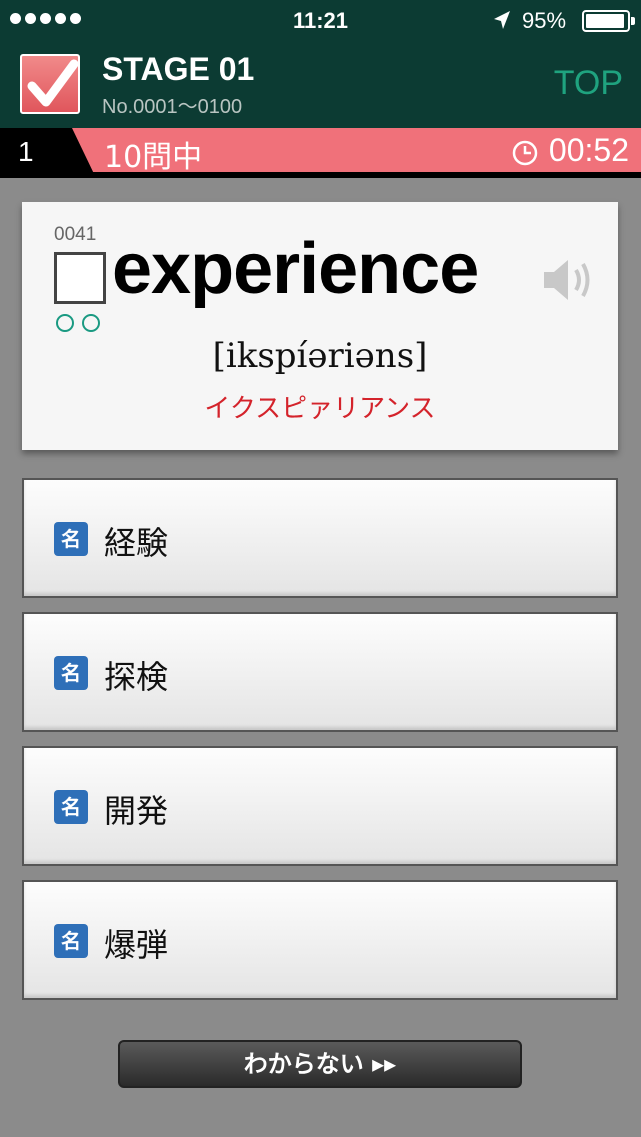 This screenshot has width=641, height=1137. Describe the element at coordinates (588, 83) in the screenshot. I see `top-button: TOP` at that location.